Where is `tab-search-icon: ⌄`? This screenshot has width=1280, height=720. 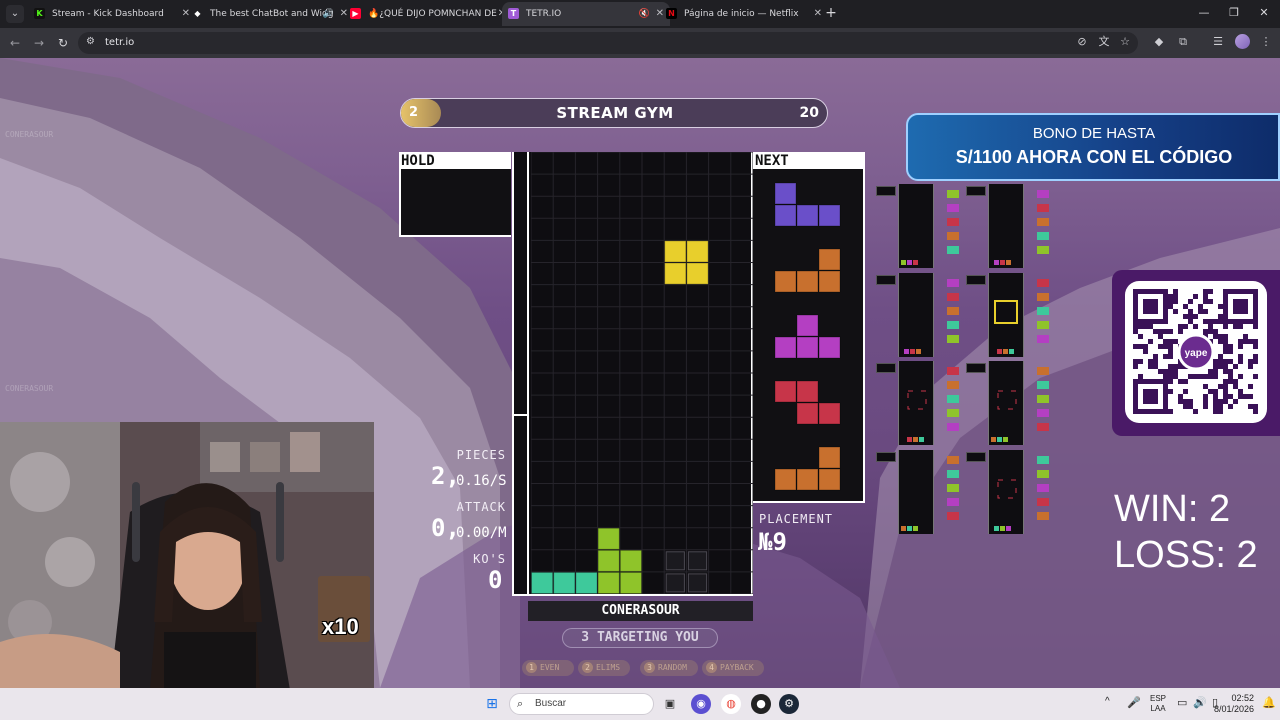
tab-search-icon: ⌄ is located at coordinates (15, 14).